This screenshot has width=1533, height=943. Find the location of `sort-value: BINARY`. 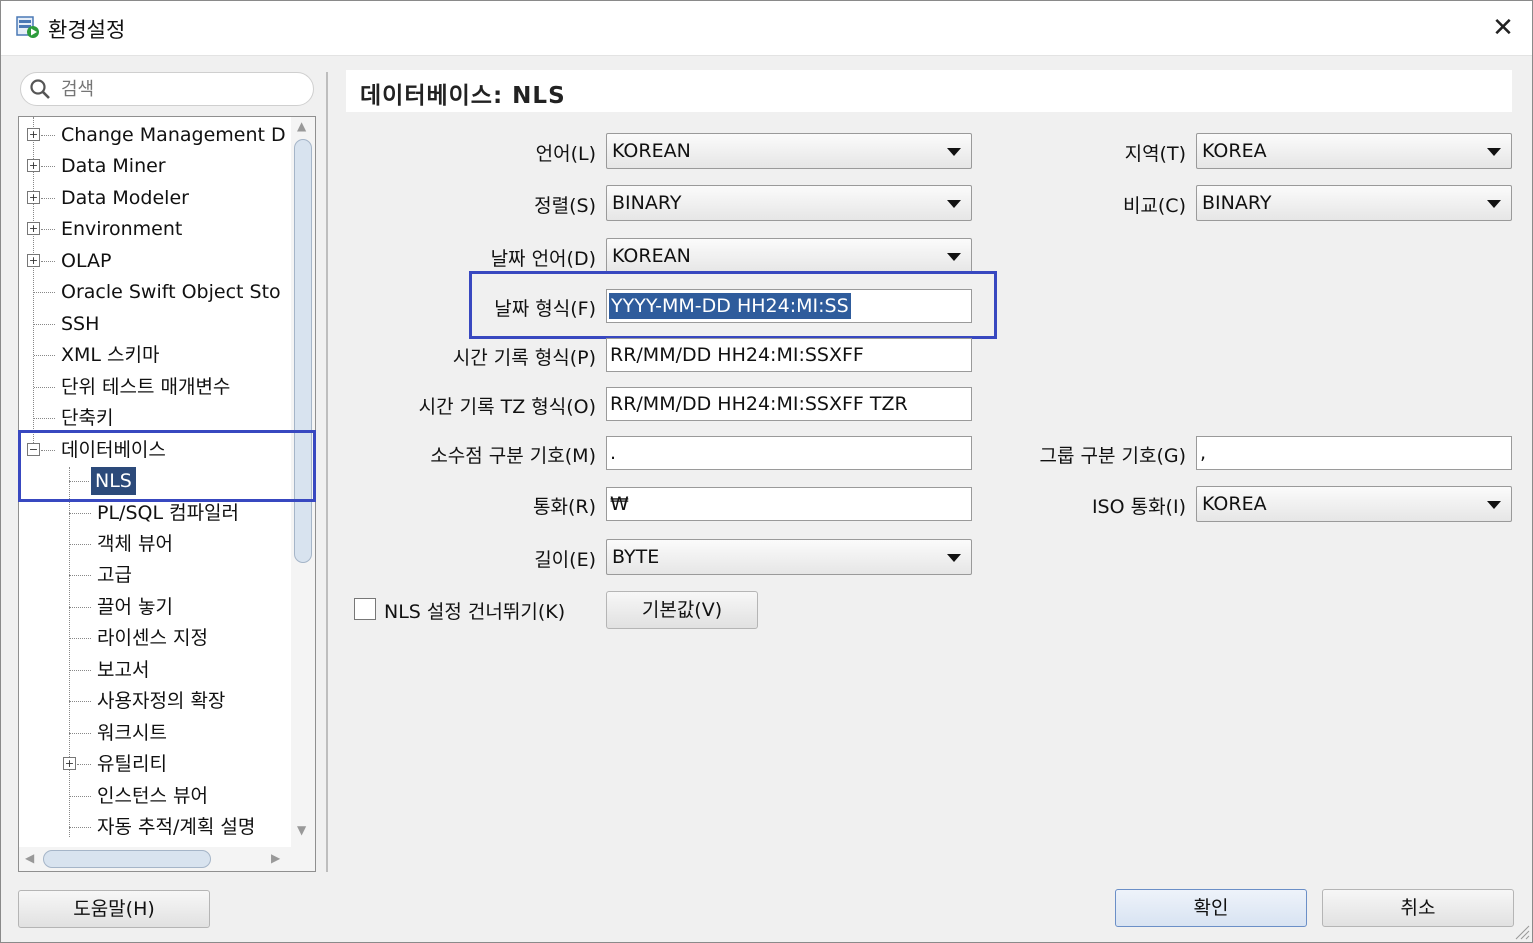

sort-value: BINARY is located at coordinates (647, 203).